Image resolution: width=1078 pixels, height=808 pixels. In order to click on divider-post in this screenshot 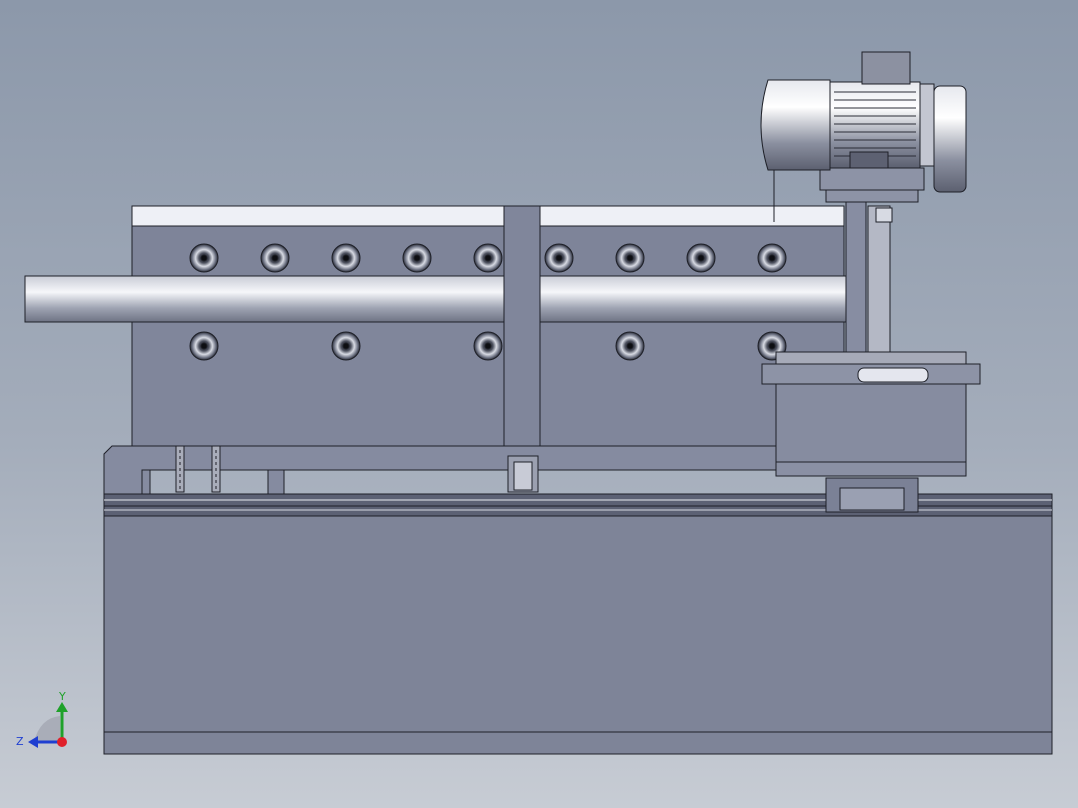, I will do `click(522, 326)`.